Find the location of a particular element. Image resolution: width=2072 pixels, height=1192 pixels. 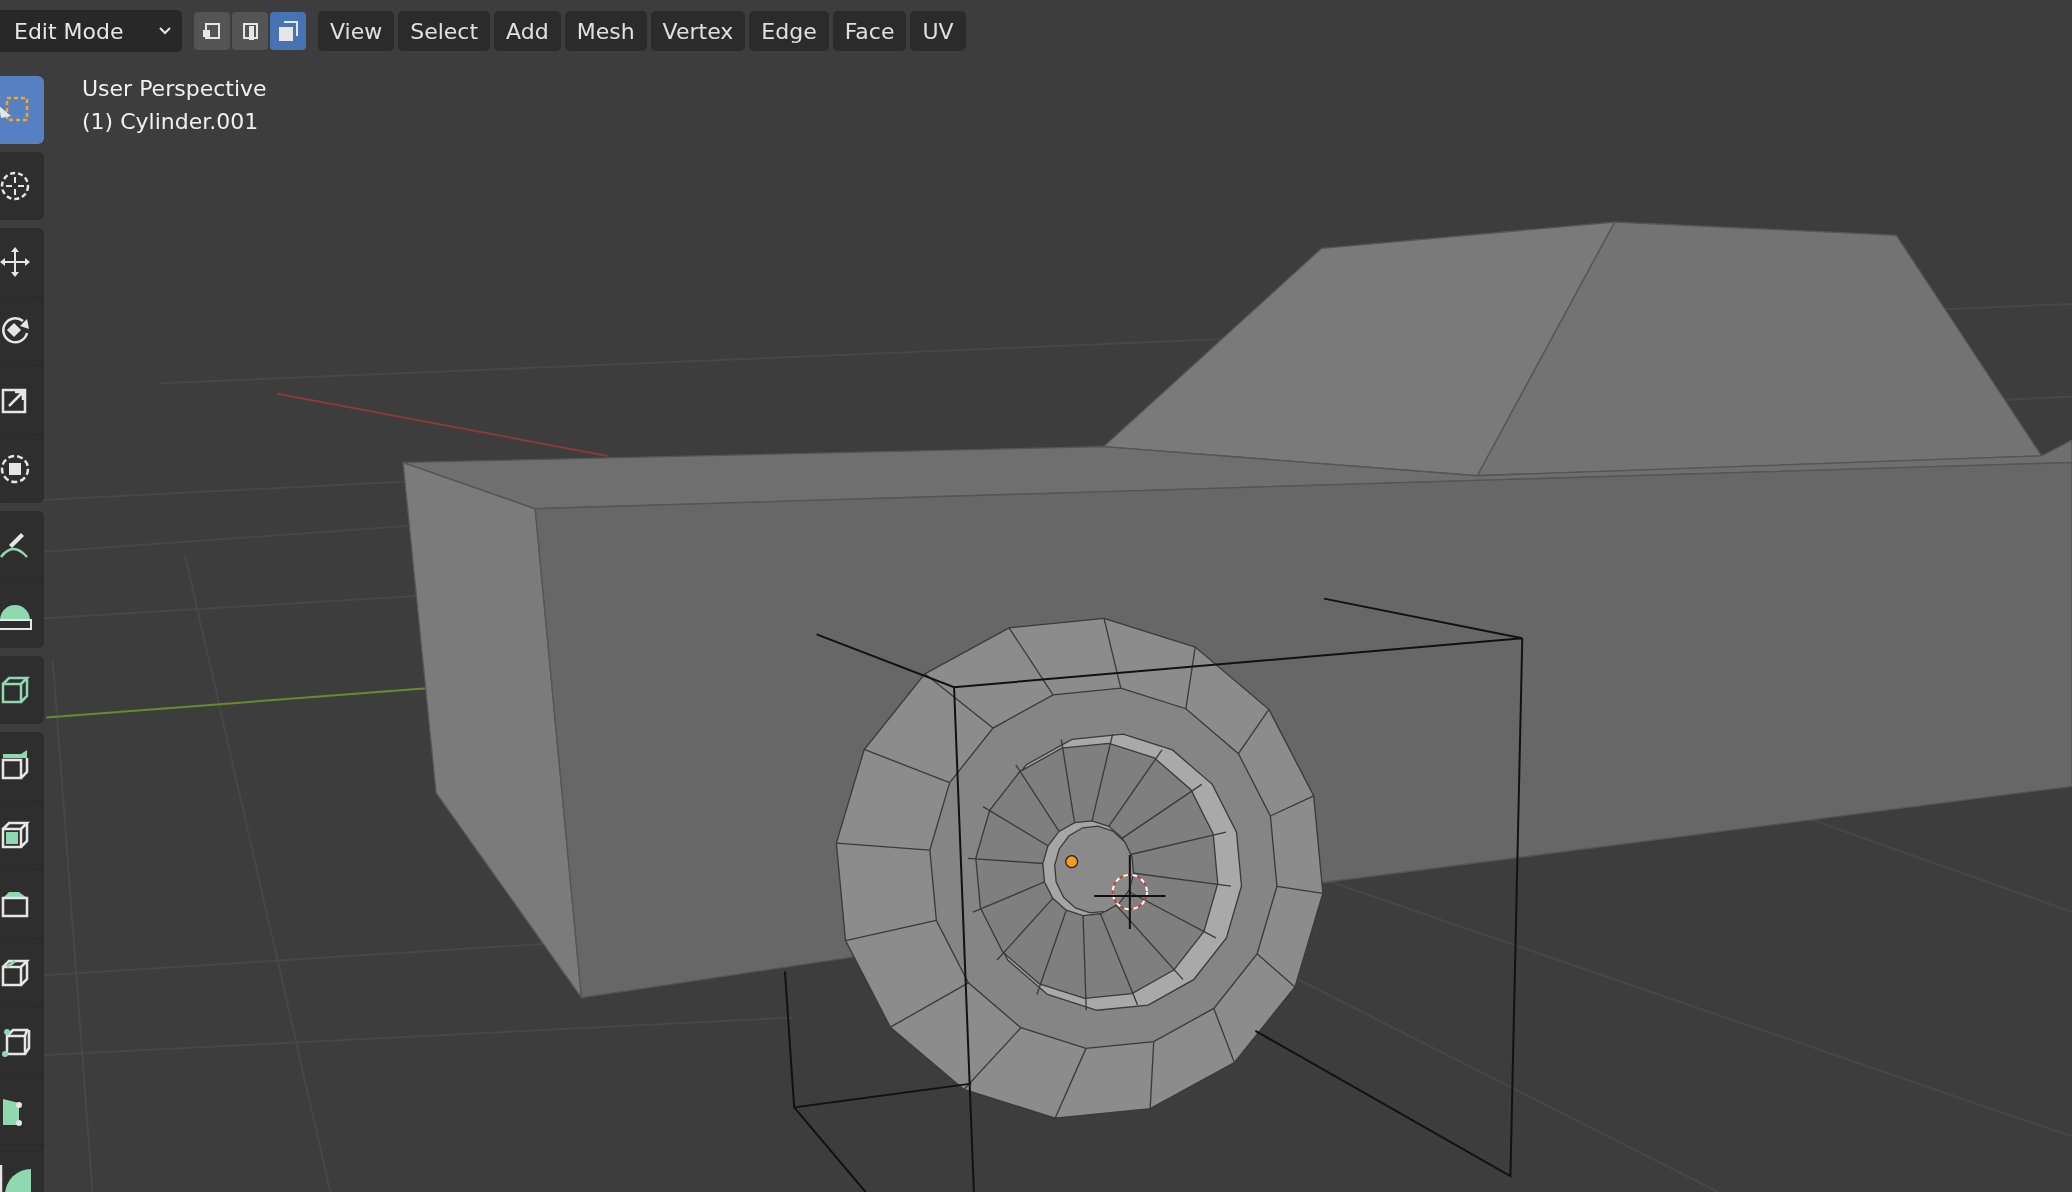

menu-button: Select is located at coordinates (444, 31).